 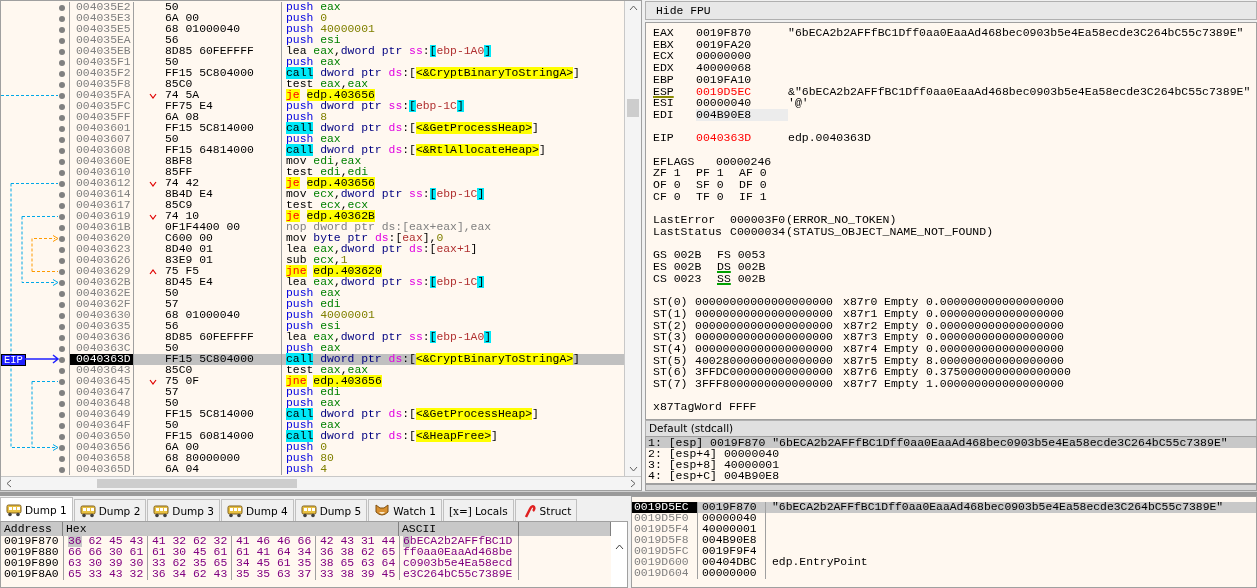 What do you see at coordinates (742, 114) in the screenshot?
I see `register-value: 004B90E8` at bounding box center [742, 114].